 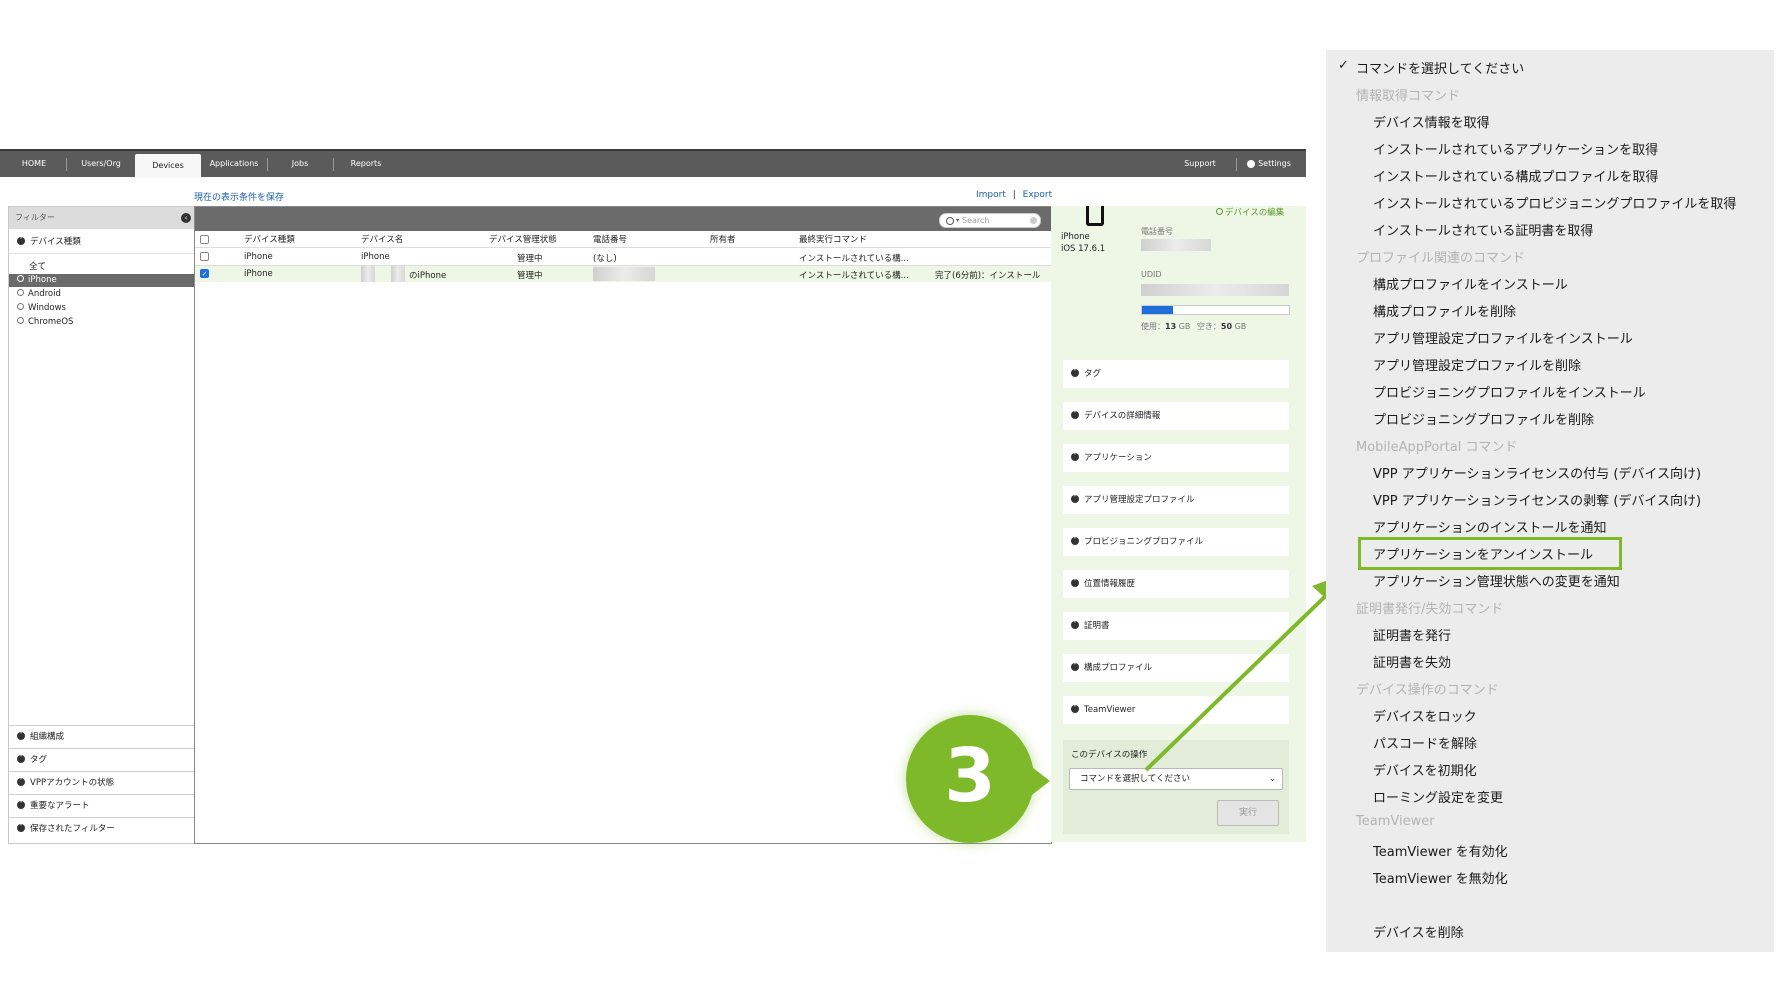 I want to click on filter-chromeos-label: ChromeOS, so click(x=51, y=322).